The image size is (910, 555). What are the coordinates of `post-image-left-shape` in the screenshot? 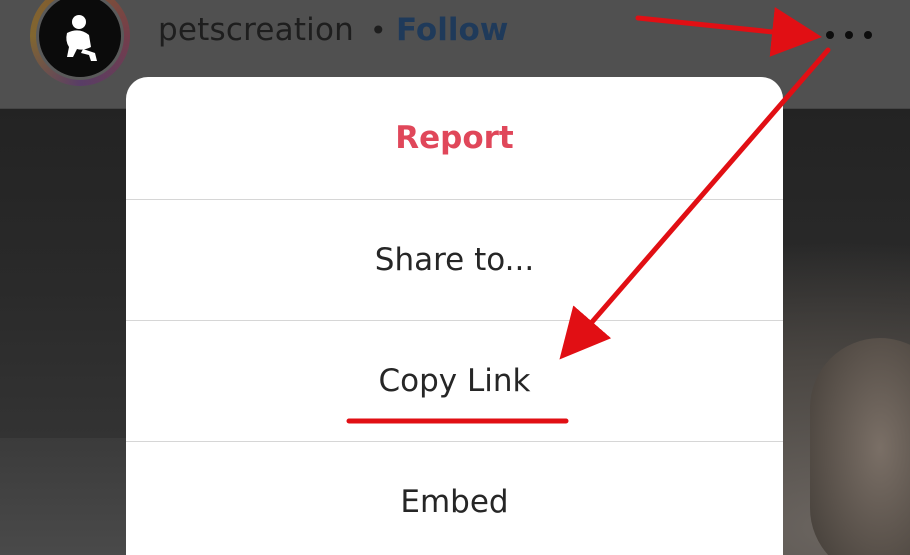 It's located at (65, 496).